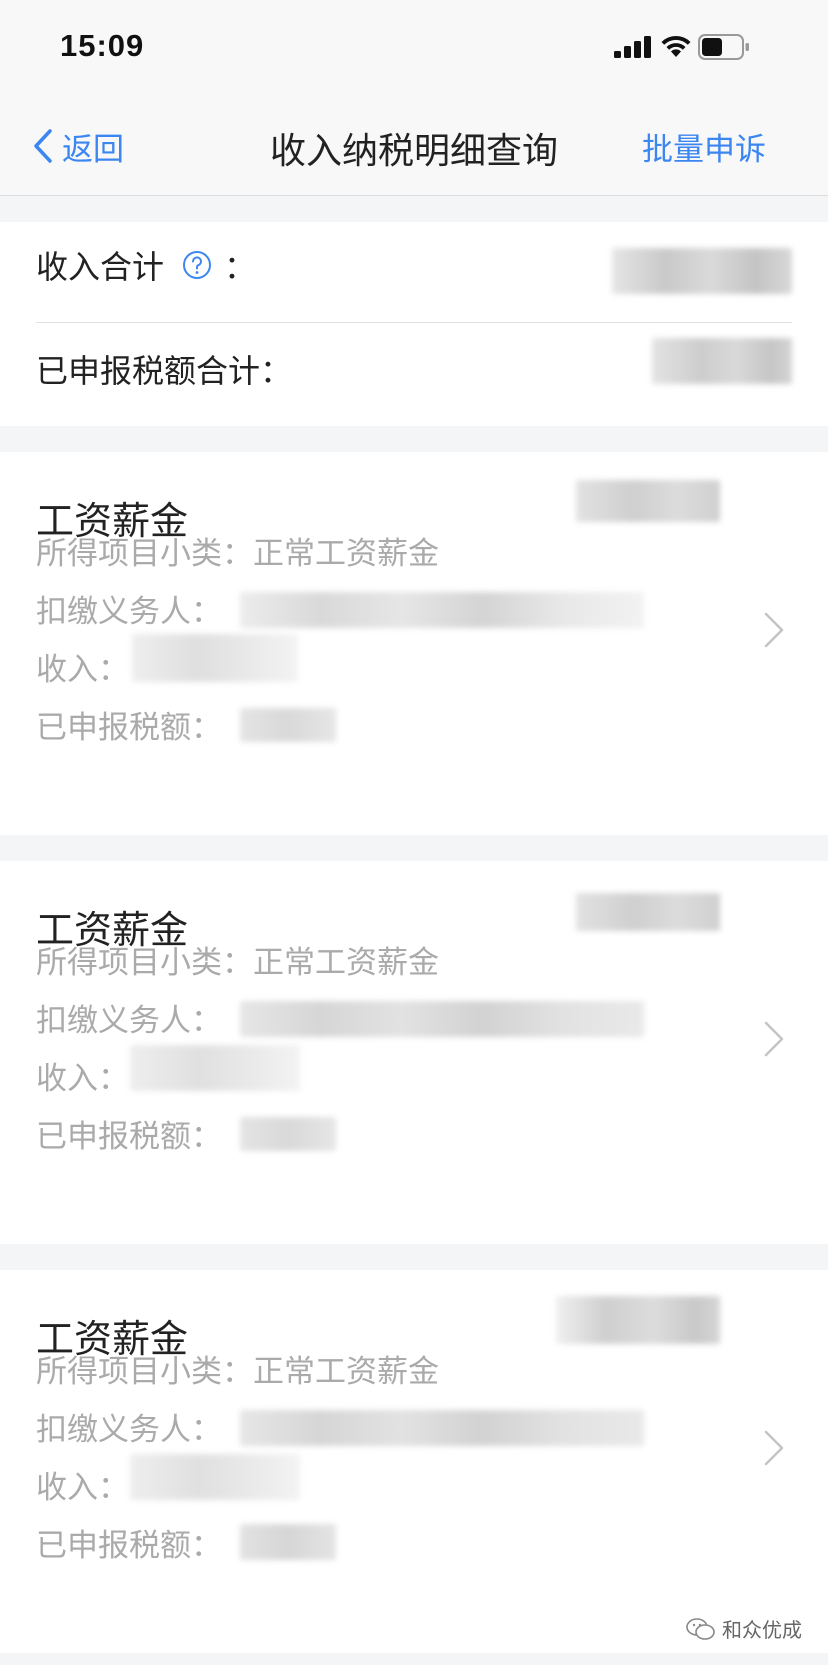 The image size is (828, 1665). What do you see at coordinates (700, 1628) in the screenshot?
I see `wechat-icon` at bounding box center [700, 1628].